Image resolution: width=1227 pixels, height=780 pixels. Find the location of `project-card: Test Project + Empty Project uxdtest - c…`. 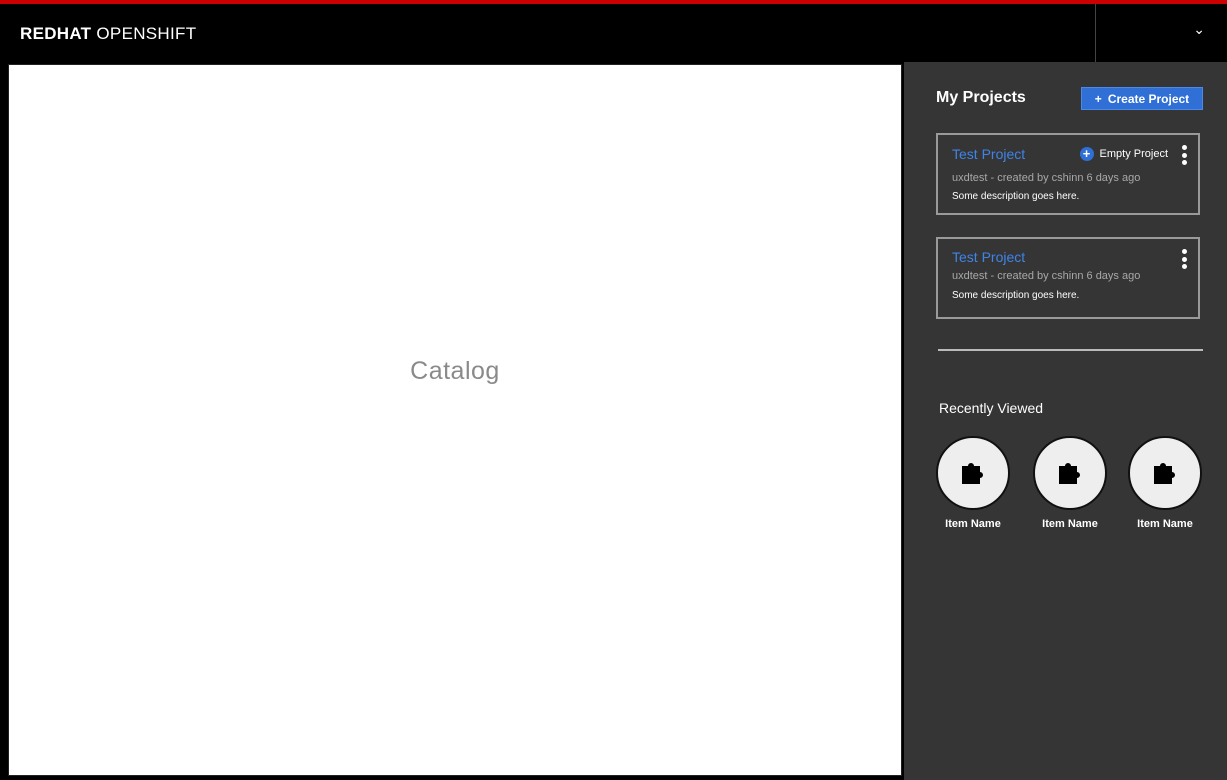

project-card: Test Project + Empty Project uxdtest - c… is located at coordinates (1068, 174).